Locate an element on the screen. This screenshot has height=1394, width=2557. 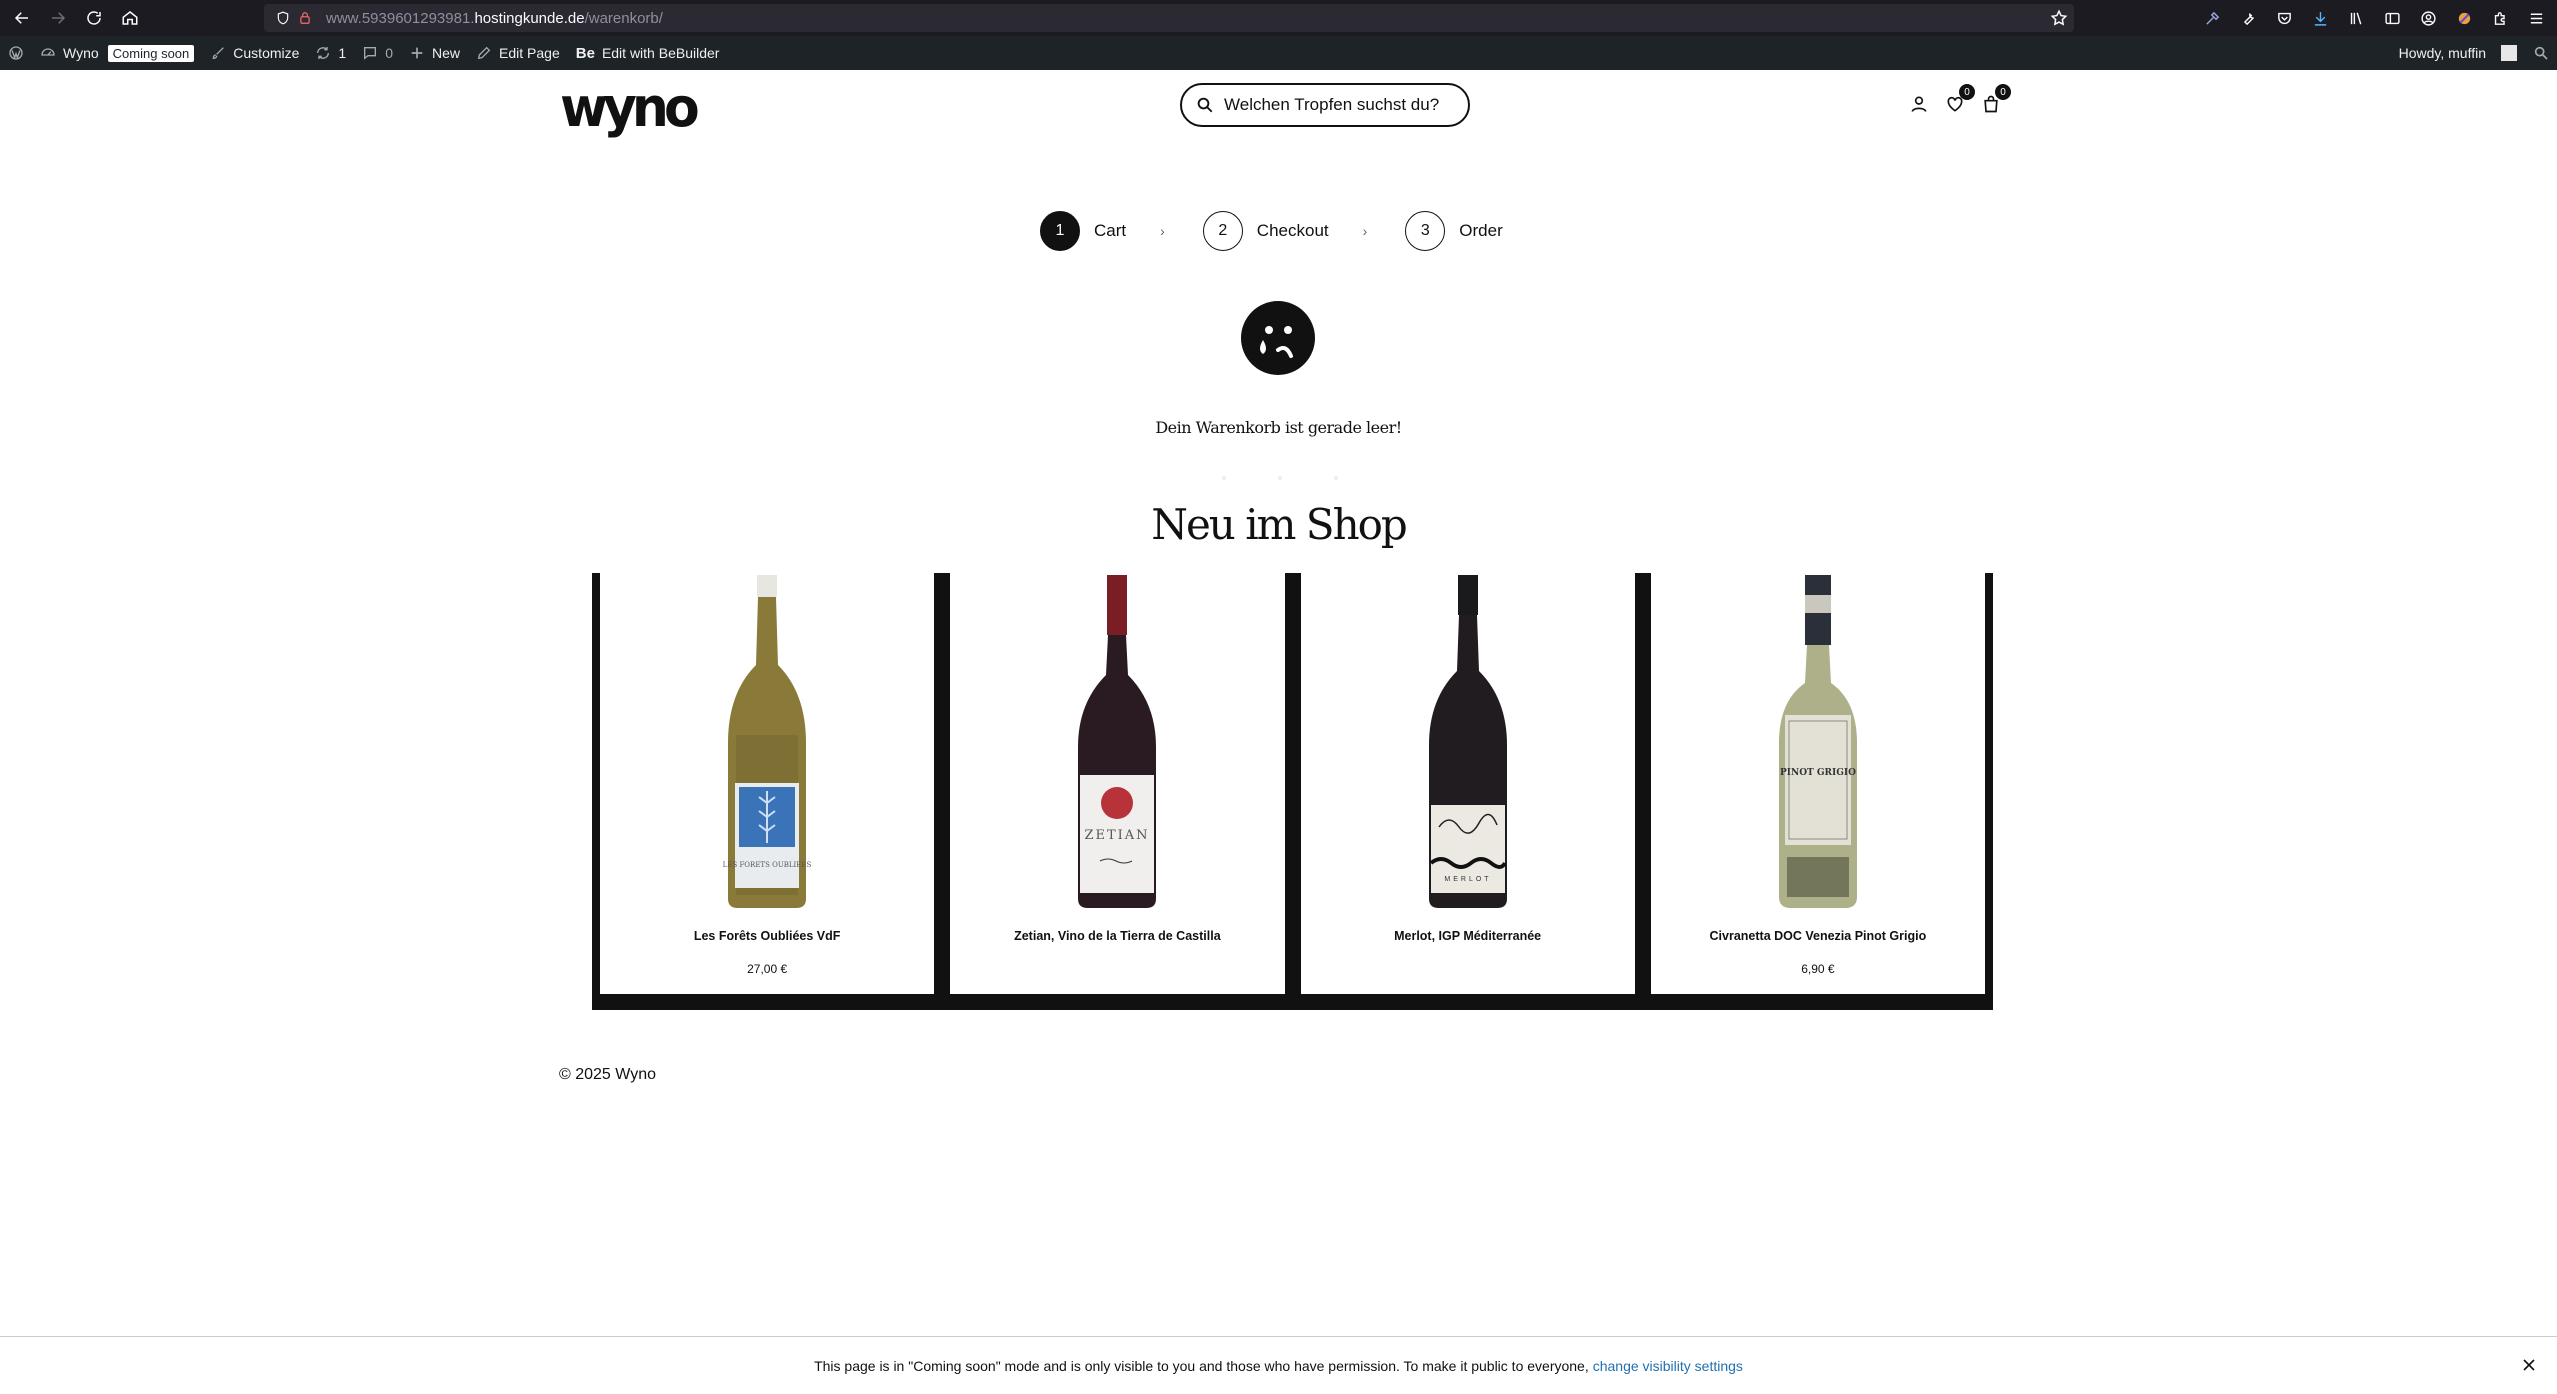
wine-bottle-image: MERLOT is located at coordinates (1468, 742).